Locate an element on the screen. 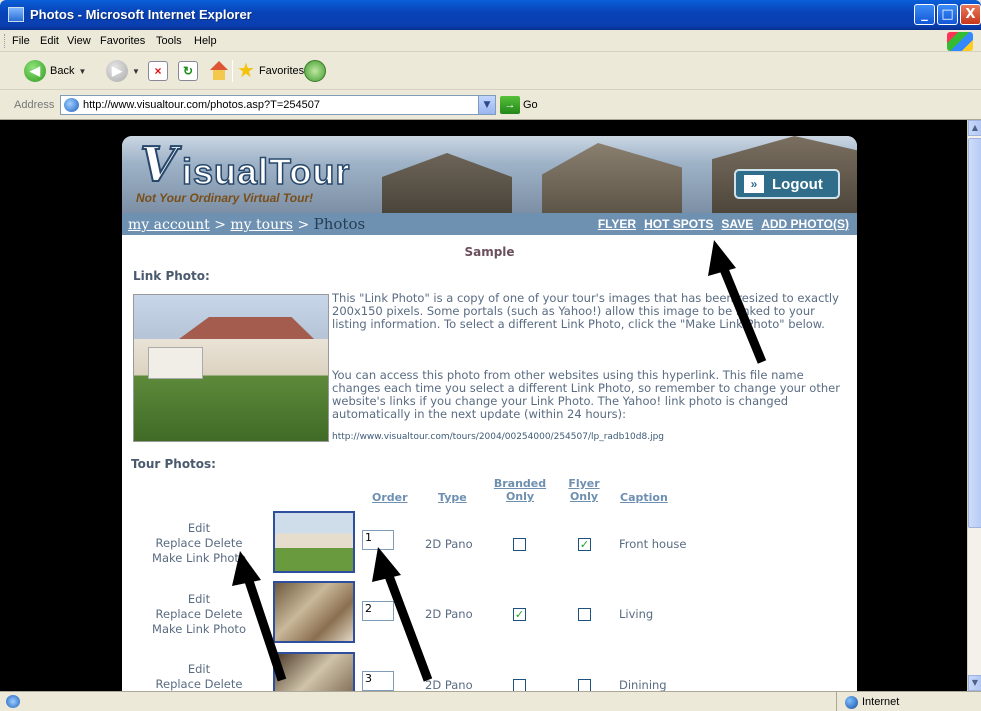 This screenshot has height=711, width=981. logo-tagline: Not Your Ordinary Virtual Tour! is located at coordinates (225, 198).